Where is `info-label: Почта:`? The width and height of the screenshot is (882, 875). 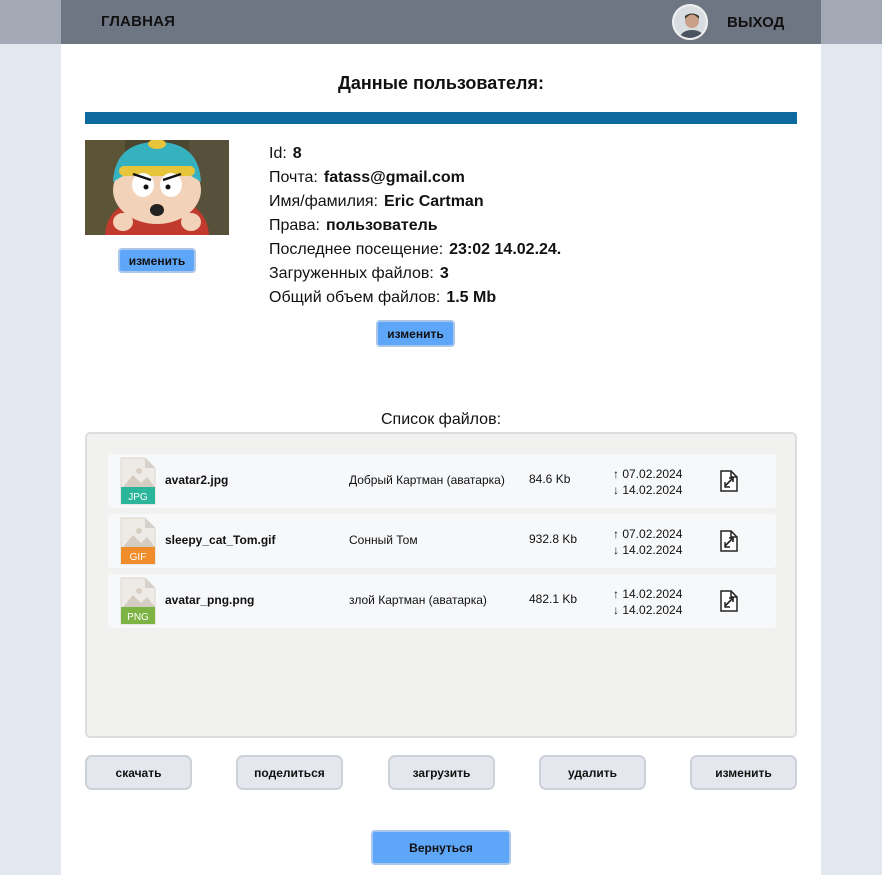
info-label: Почта: is located at coordinates (293, 177).